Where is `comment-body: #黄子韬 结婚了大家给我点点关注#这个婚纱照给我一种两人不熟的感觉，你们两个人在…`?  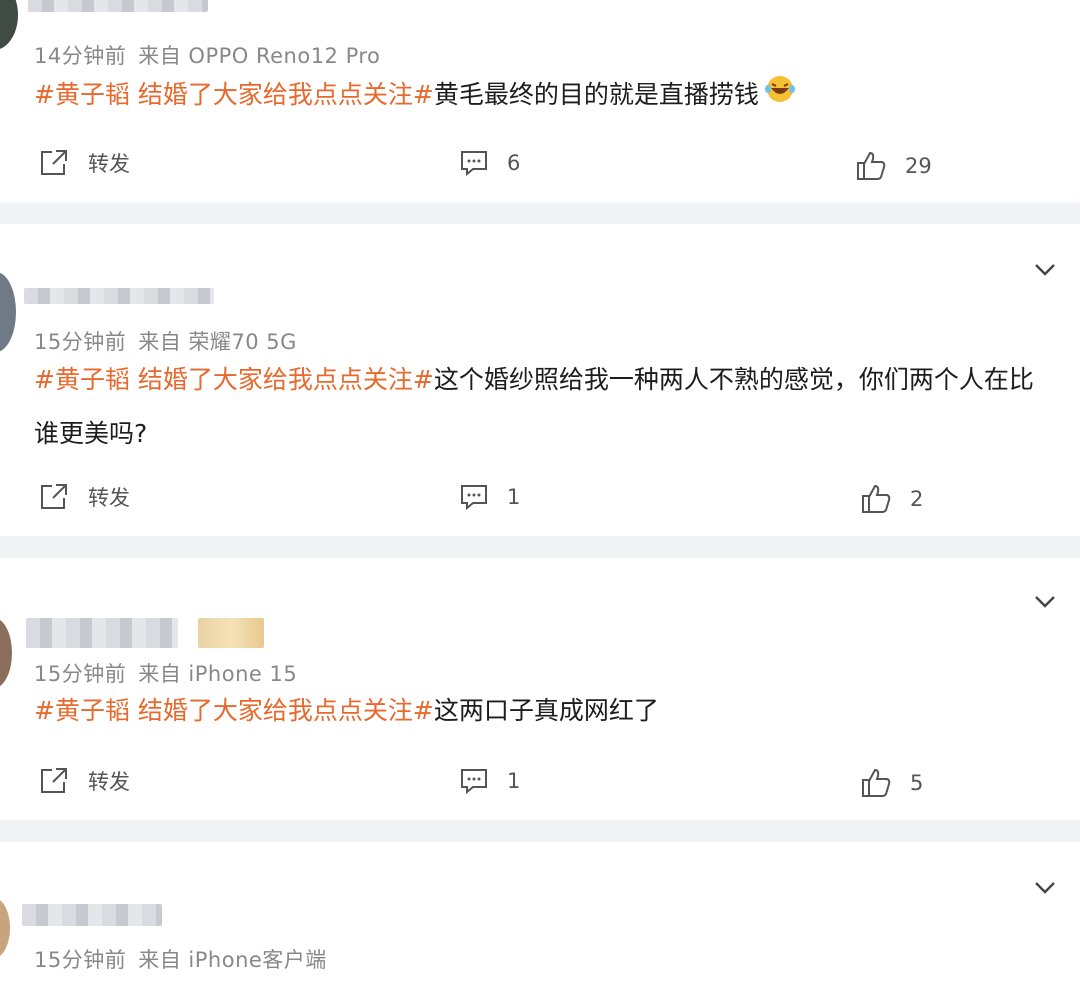
comment-body: #黄子韬 结婚了大家给我点点关注#这个婚纱照给我一种两人不熟的感觉，你们两个人在… is located at coordinates (543, 407).